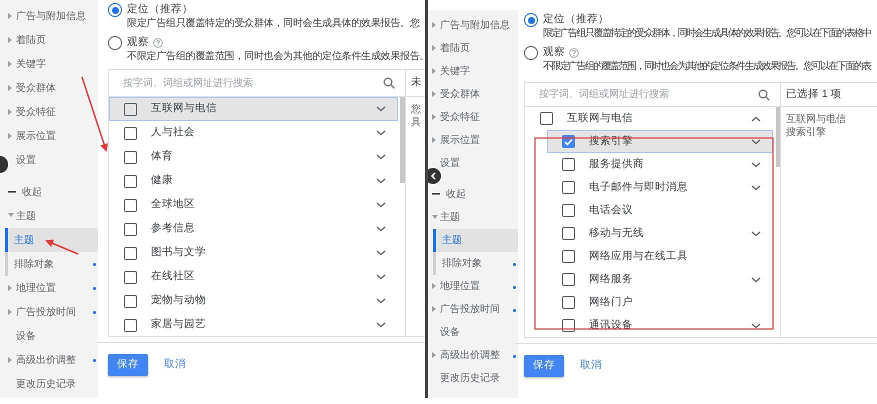 Image resolution: width=877 pixels, height=404 pixels. Describe the element at coordinates (474, 163) in the screenshot. I see `sidebar-item: 设置` at that location.